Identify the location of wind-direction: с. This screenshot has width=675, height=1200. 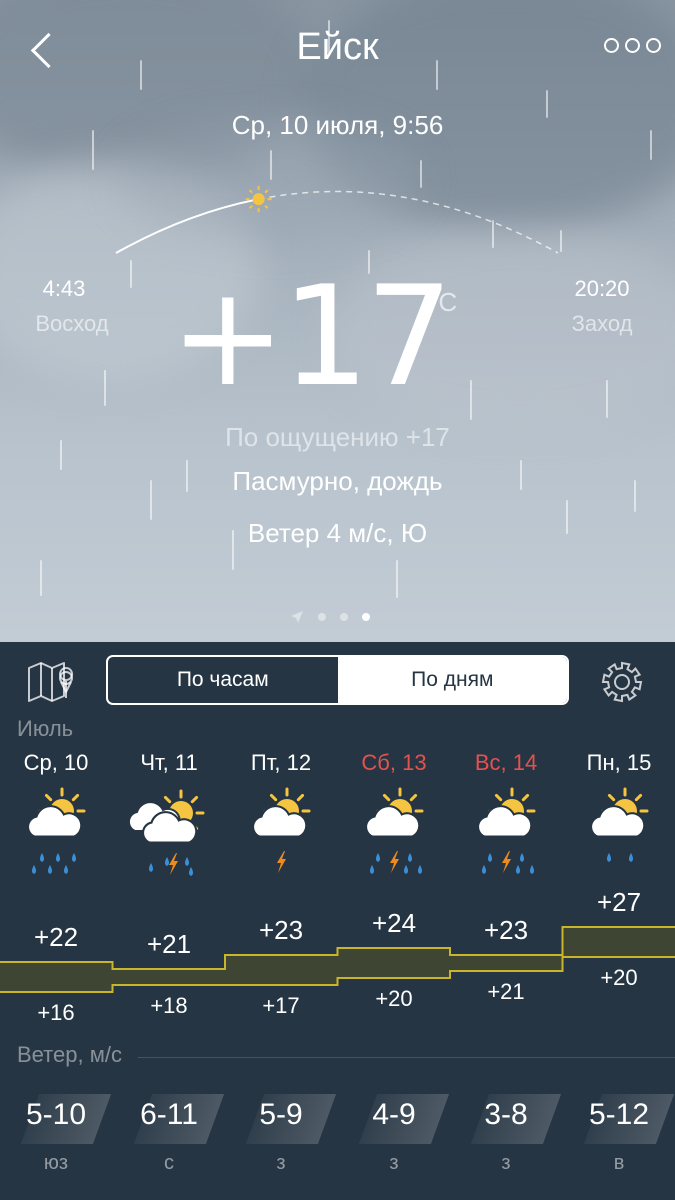
(169, 1163).